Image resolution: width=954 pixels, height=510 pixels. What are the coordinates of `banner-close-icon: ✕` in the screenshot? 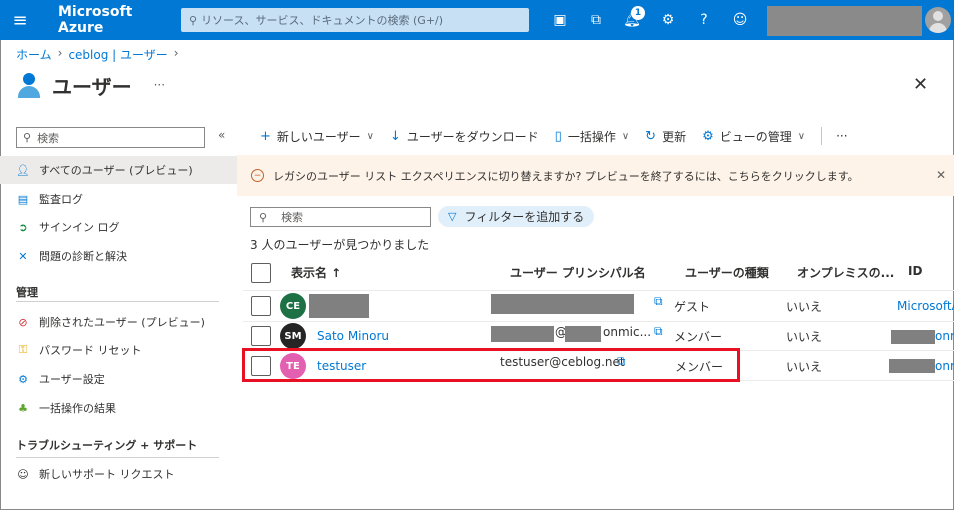 It's located at (941, 175).